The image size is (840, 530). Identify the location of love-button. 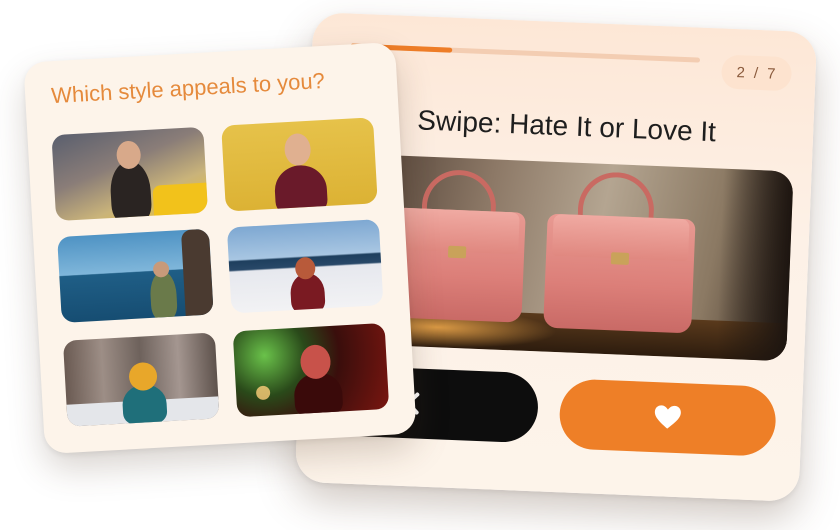
(667, 417).